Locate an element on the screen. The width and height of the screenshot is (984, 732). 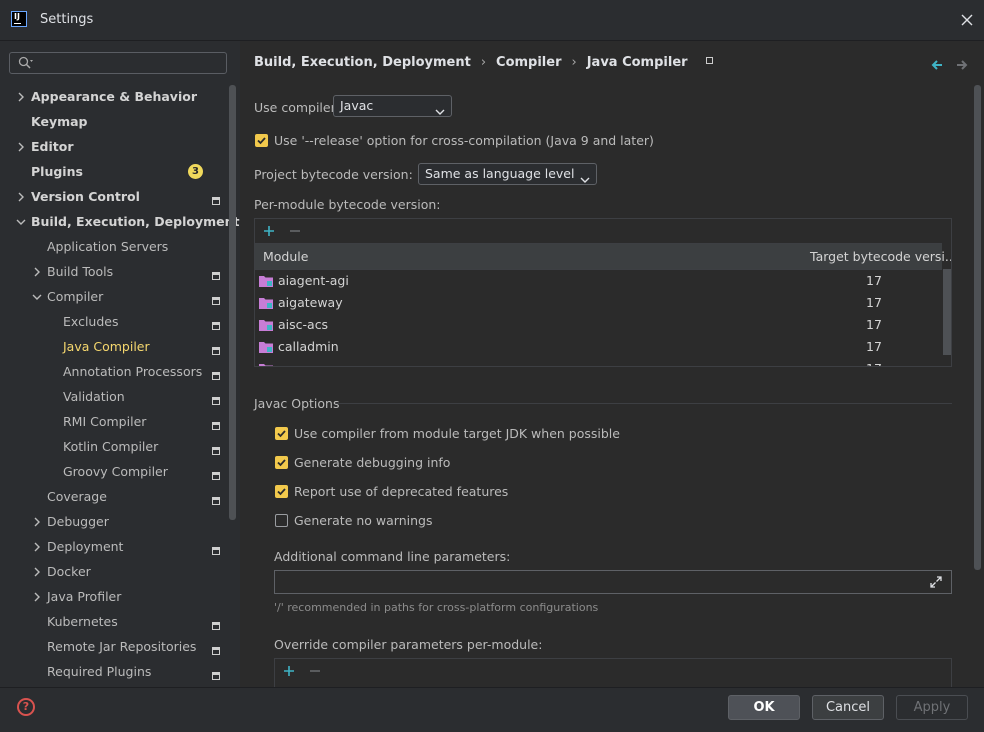
sidebar-item-label: Compiler is located at coordinates (75, 296).